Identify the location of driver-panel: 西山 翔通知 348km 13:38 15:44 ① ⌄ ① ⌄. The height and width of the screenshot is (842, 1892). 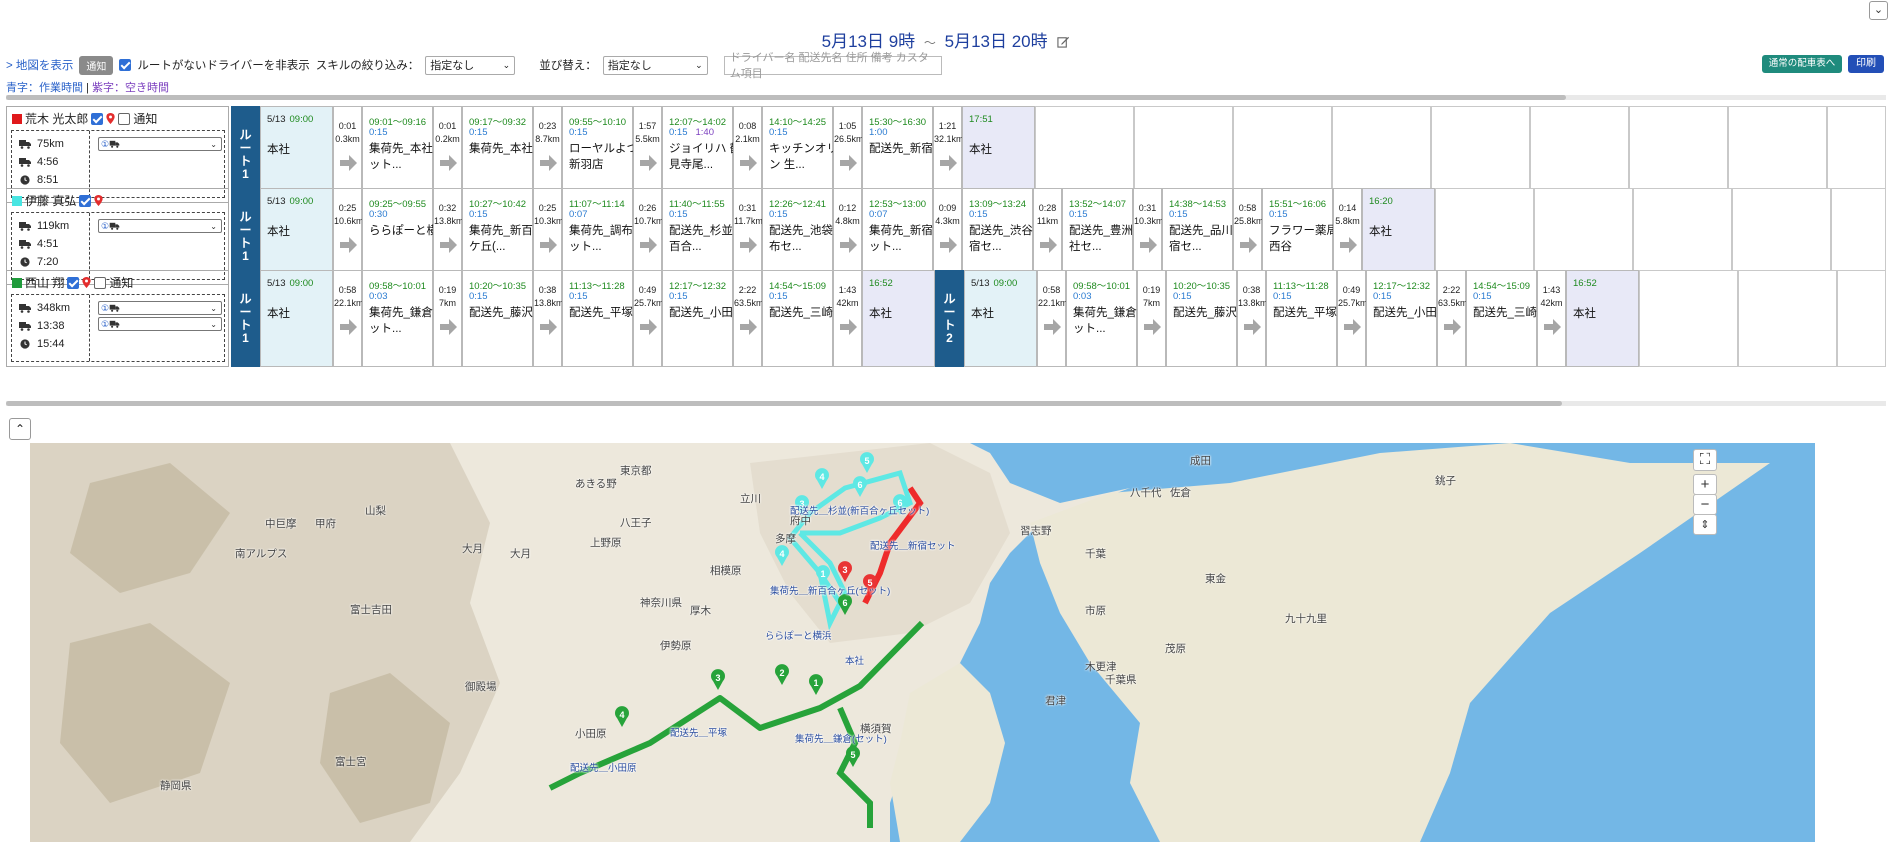
(117, 318).